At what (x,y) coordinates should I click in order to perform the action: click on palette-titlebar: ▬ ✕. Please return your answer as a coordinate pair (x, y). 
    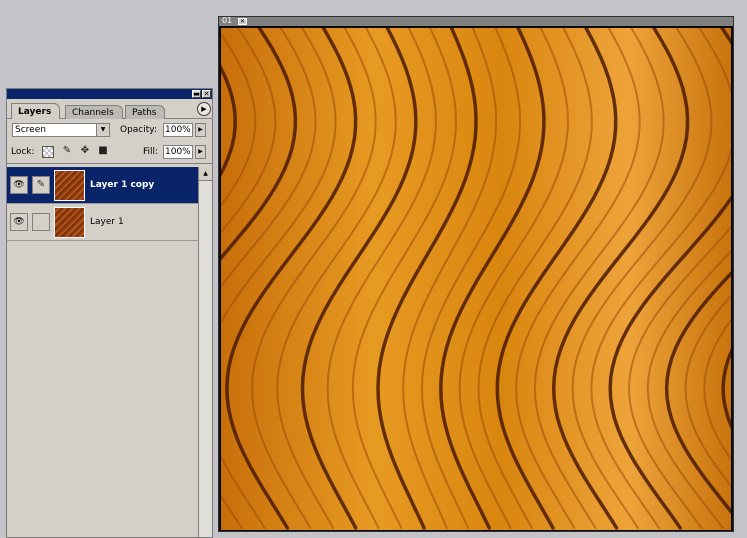
    Looking at the image, I should click on (109, 94).